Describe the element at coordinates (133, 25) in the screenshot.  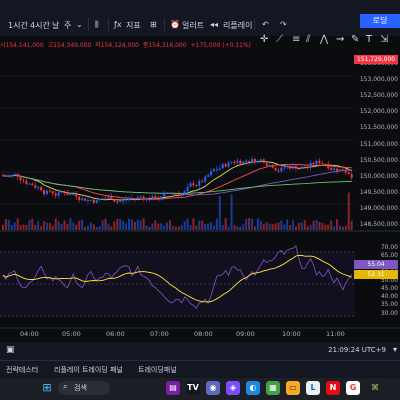
I see `indicators-button: 지표` at that location.